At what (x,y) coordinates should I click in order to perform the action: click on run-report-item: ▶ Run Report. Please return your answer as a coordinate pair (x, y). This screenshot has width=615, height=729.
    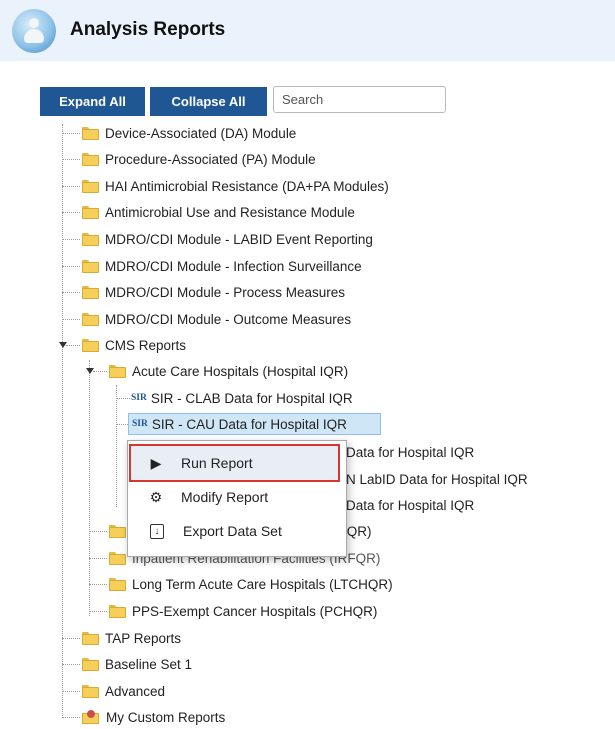
    Looking at the image, I should click on (236, 463).